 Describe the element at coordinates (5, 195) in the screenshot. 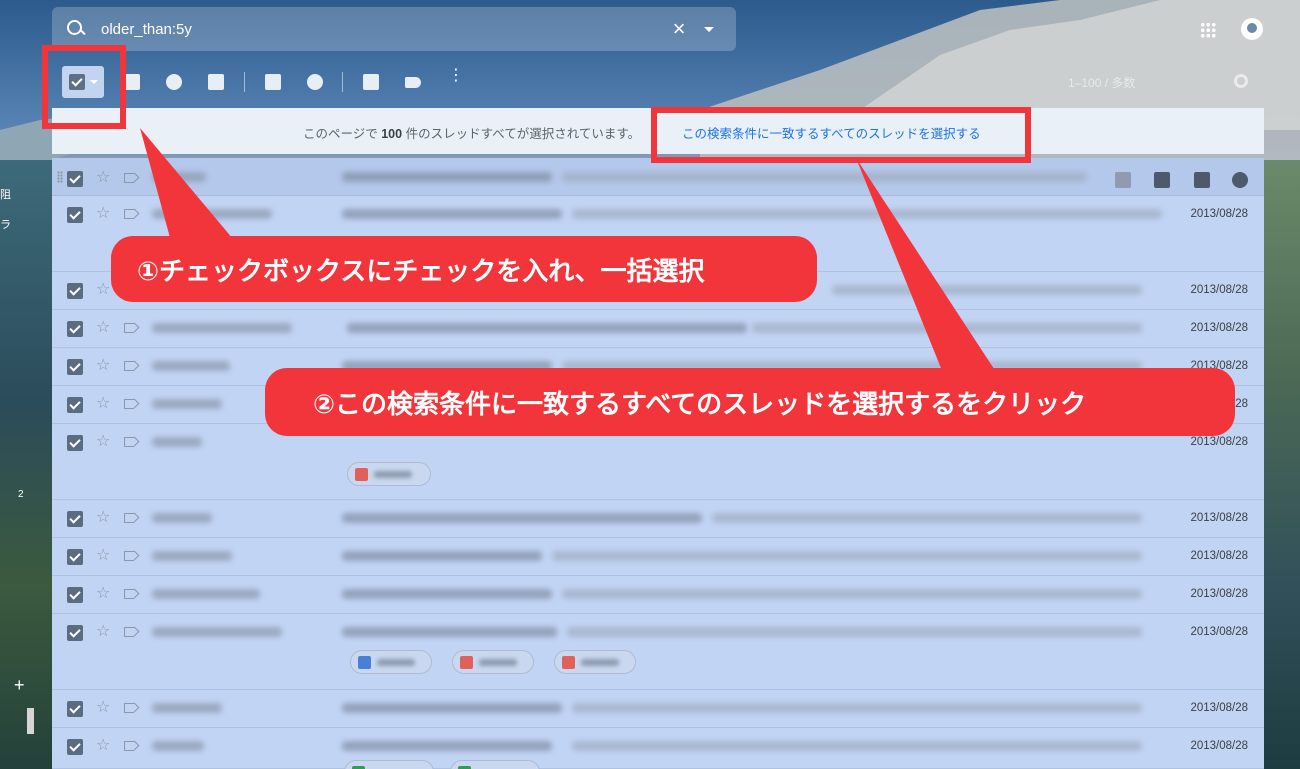

I see `nav-label: 阻` at that location.